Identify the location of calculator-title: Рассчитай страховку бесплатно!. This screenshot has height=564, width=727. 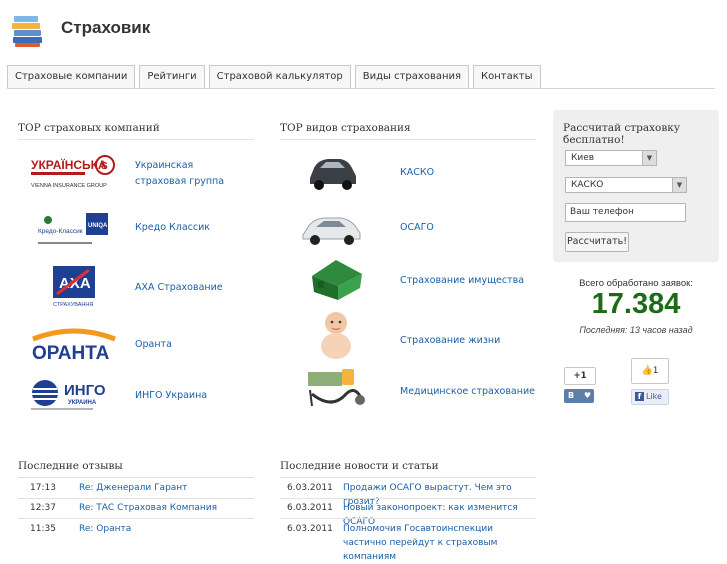
(621, 134).